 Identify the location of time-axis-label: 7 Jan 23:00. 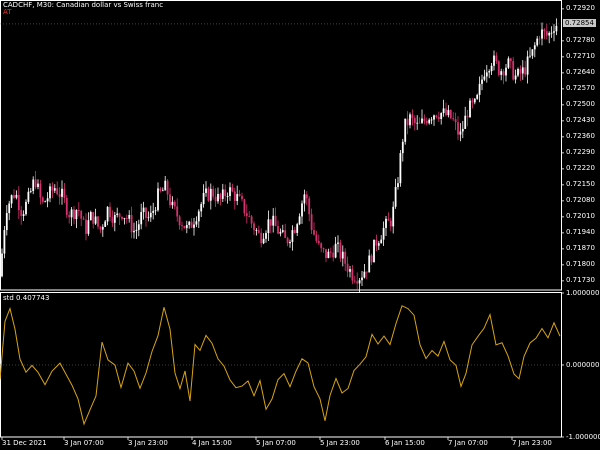
(532, 443).